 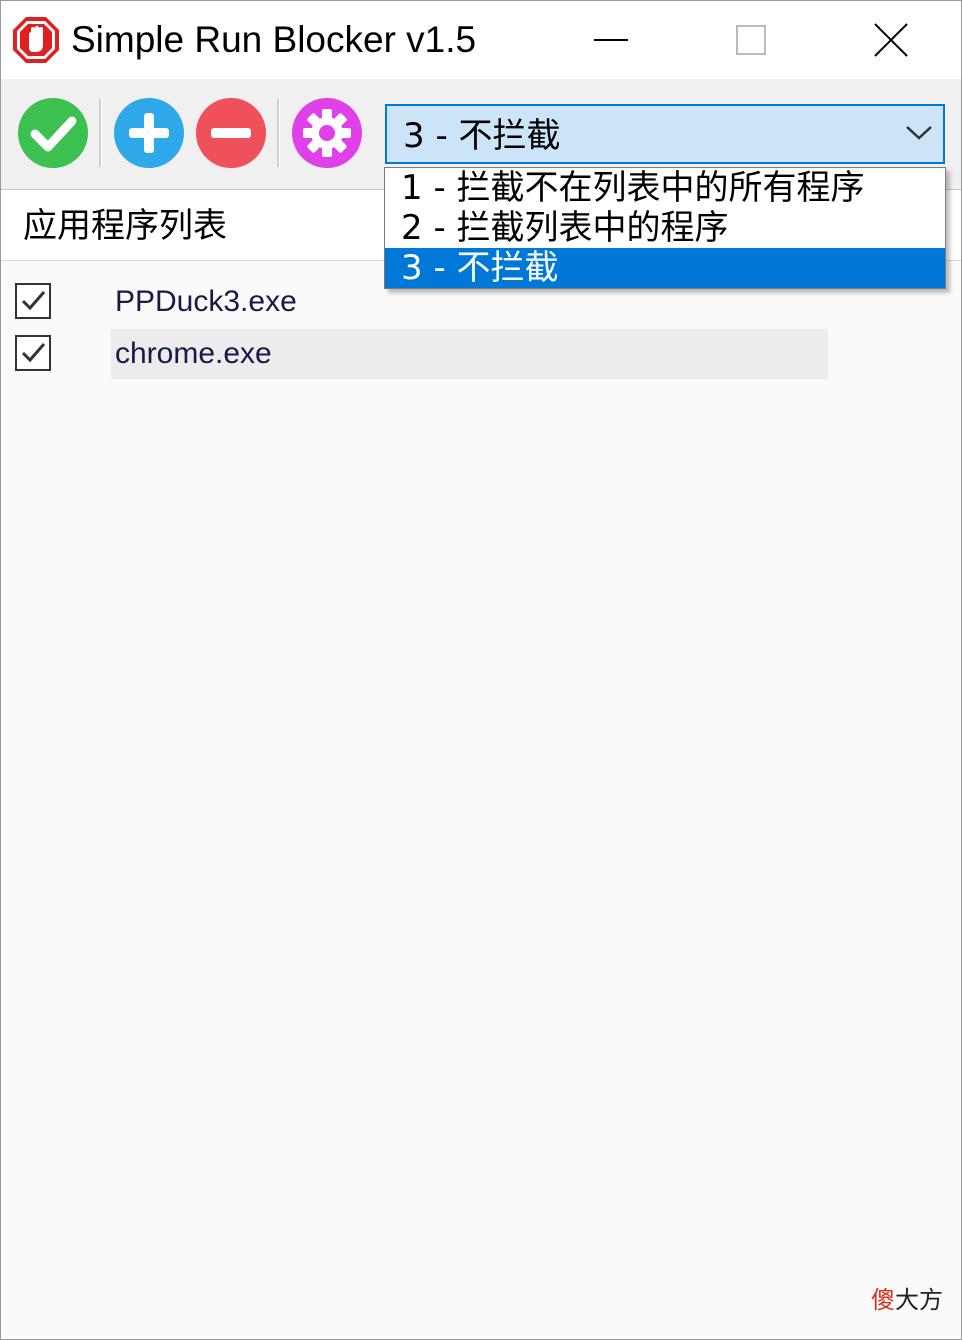 I want to click on minus-icon, so click(x=231, y=133).